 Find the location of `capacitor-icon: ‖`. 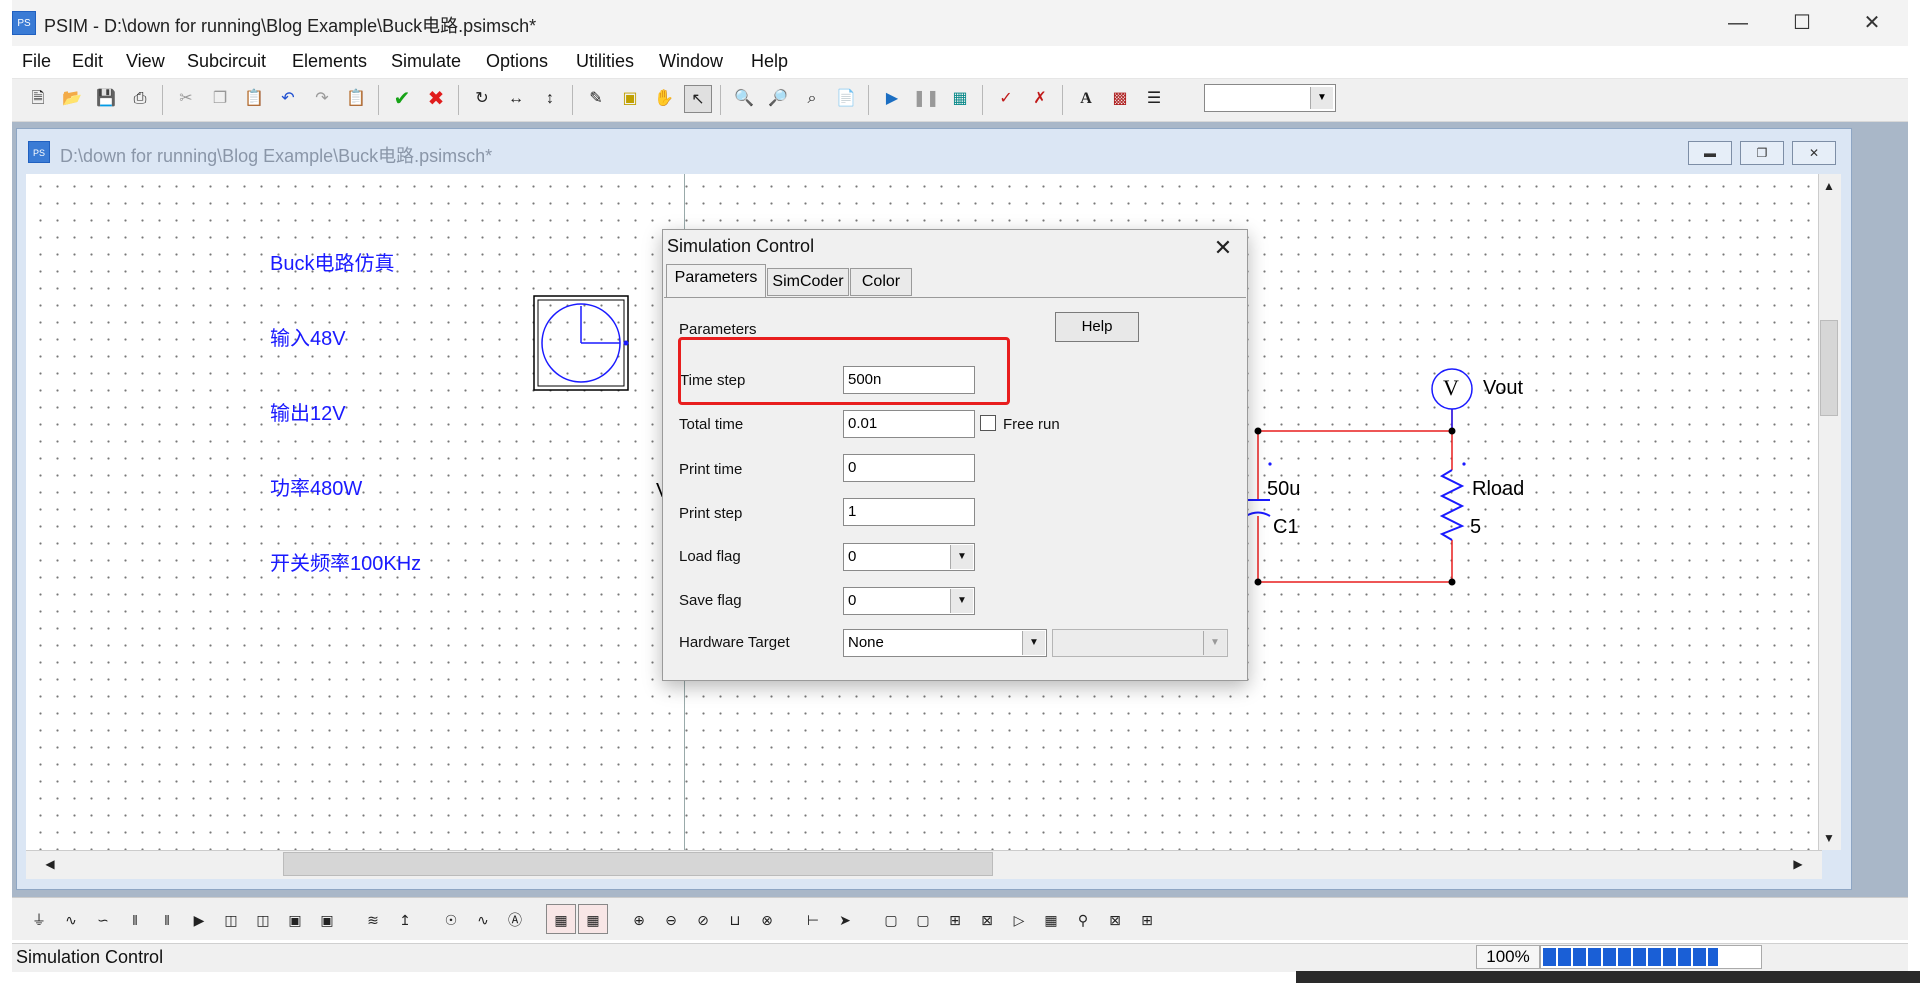

capacitor-icon: ‖ is located at coordinates (135, 919).